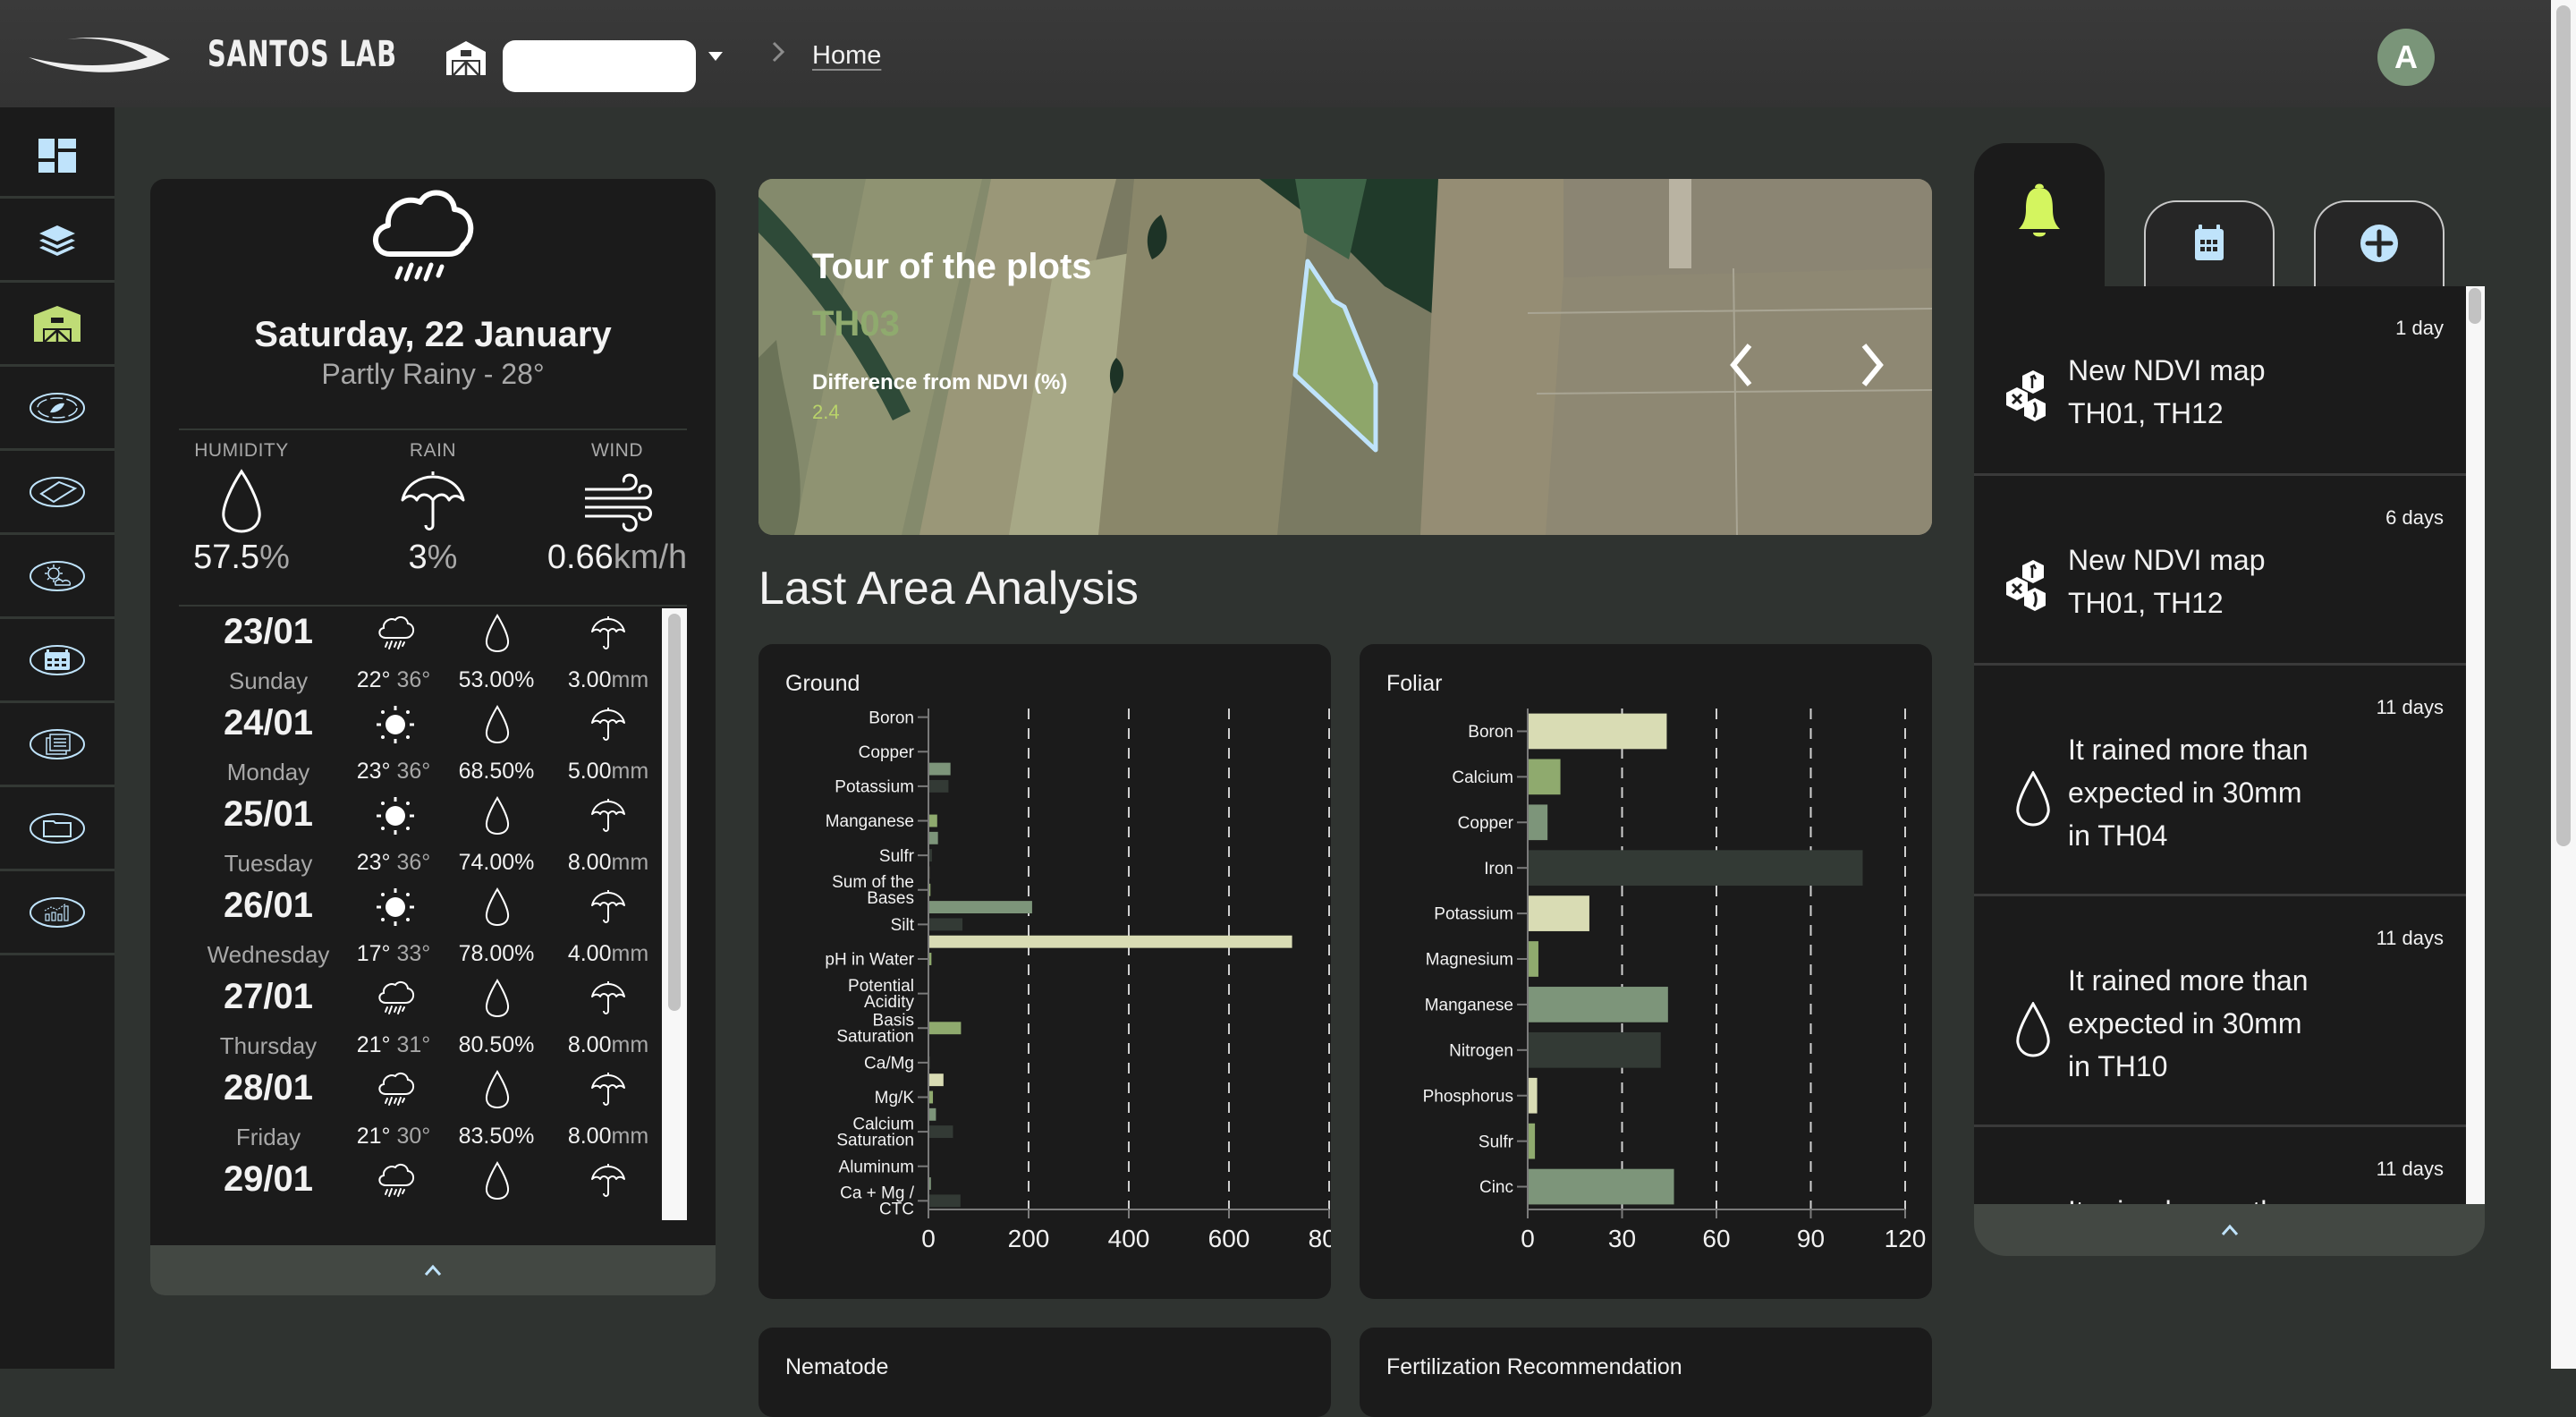 This screenshot has height=1417, width=2576. Describe the element at coordinates (57, 745) in the screenshot. I see `sidebar-item-documents` at that location.